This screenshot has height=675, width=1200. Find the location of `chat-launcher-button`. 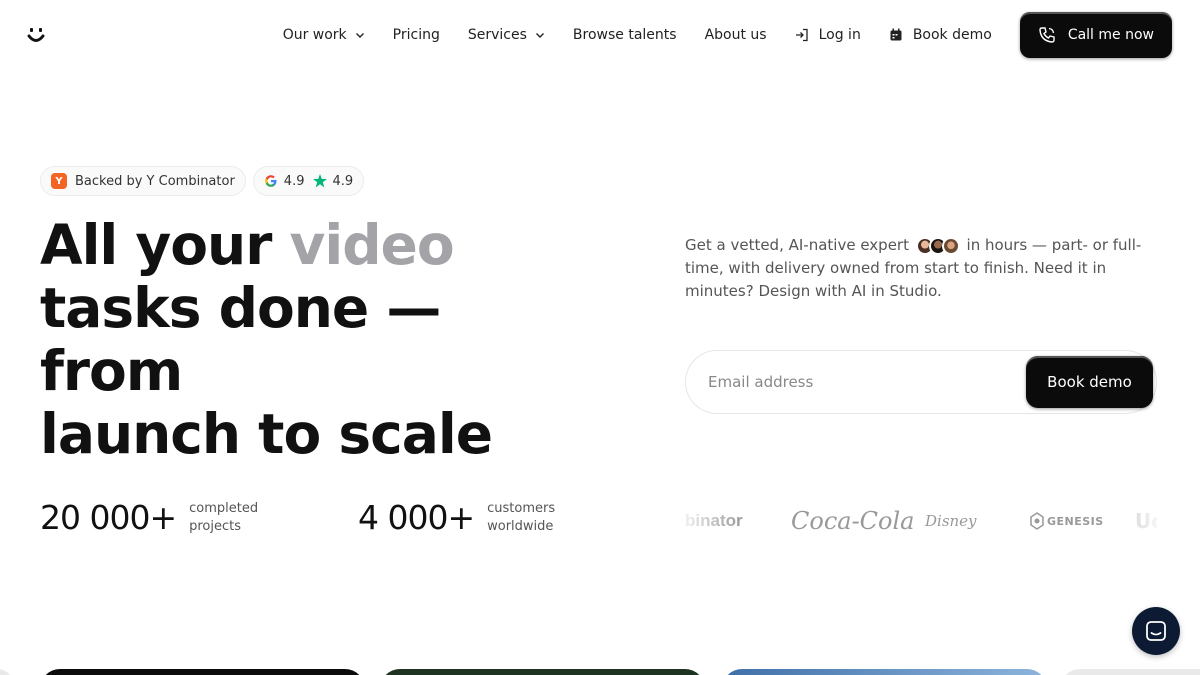

chat-launcher-button is located at coordinates (1156, 631).